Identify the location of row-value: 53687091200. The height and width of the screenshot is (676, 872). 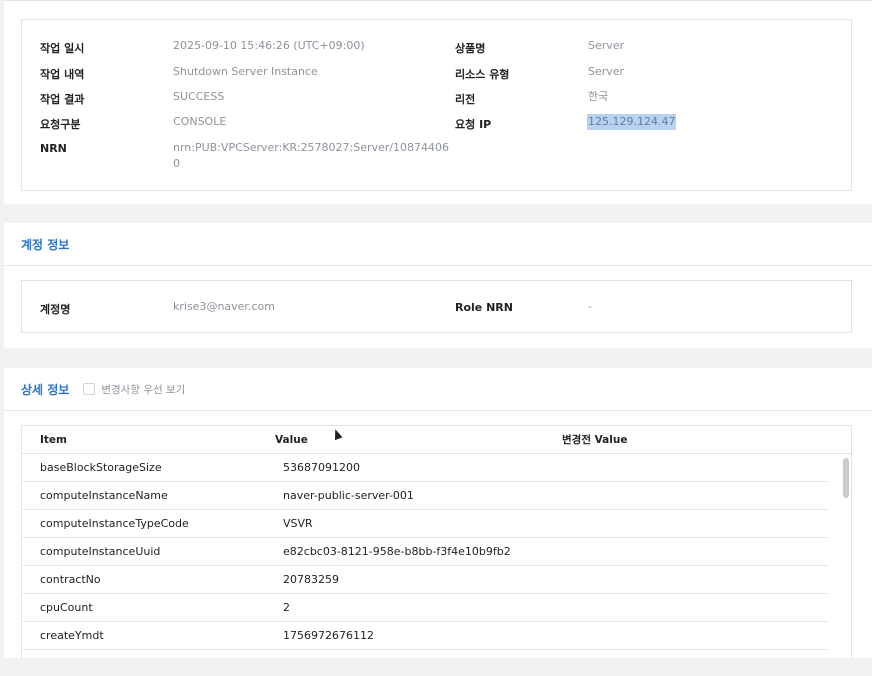
(321, 467).